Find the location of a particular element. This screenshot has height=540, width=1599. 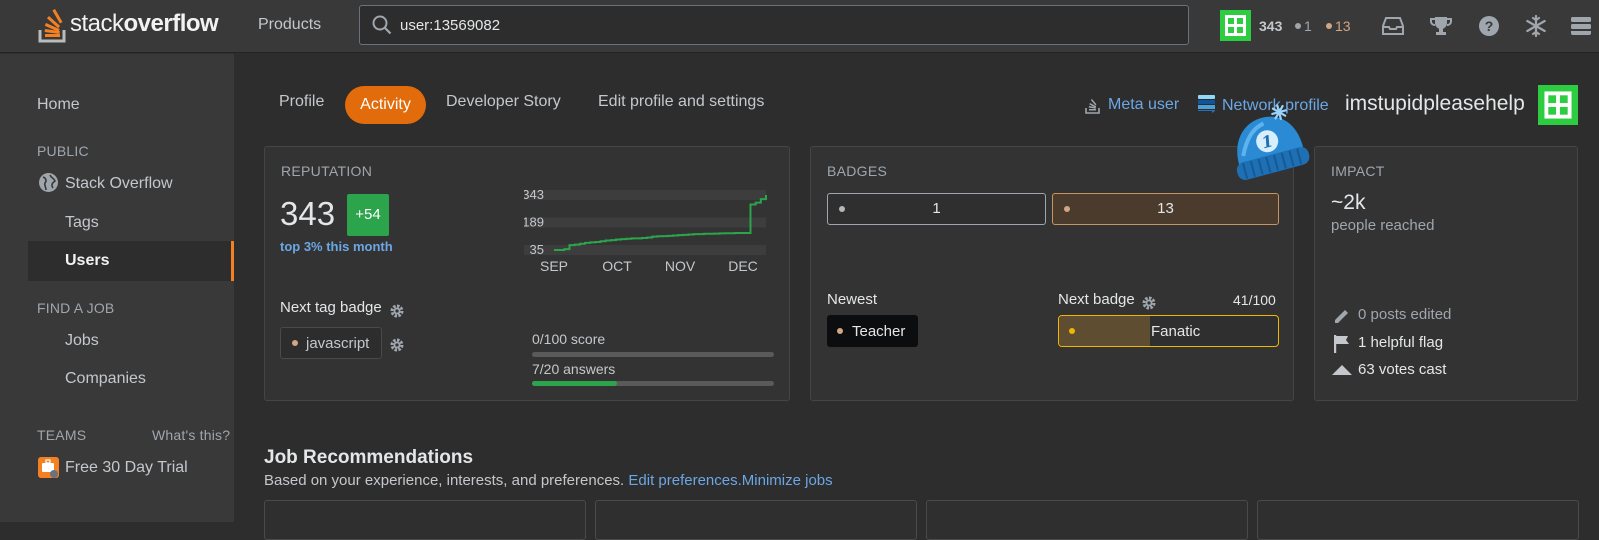

winter-hat-icon: 1 is located at coordinates (1273, 142).